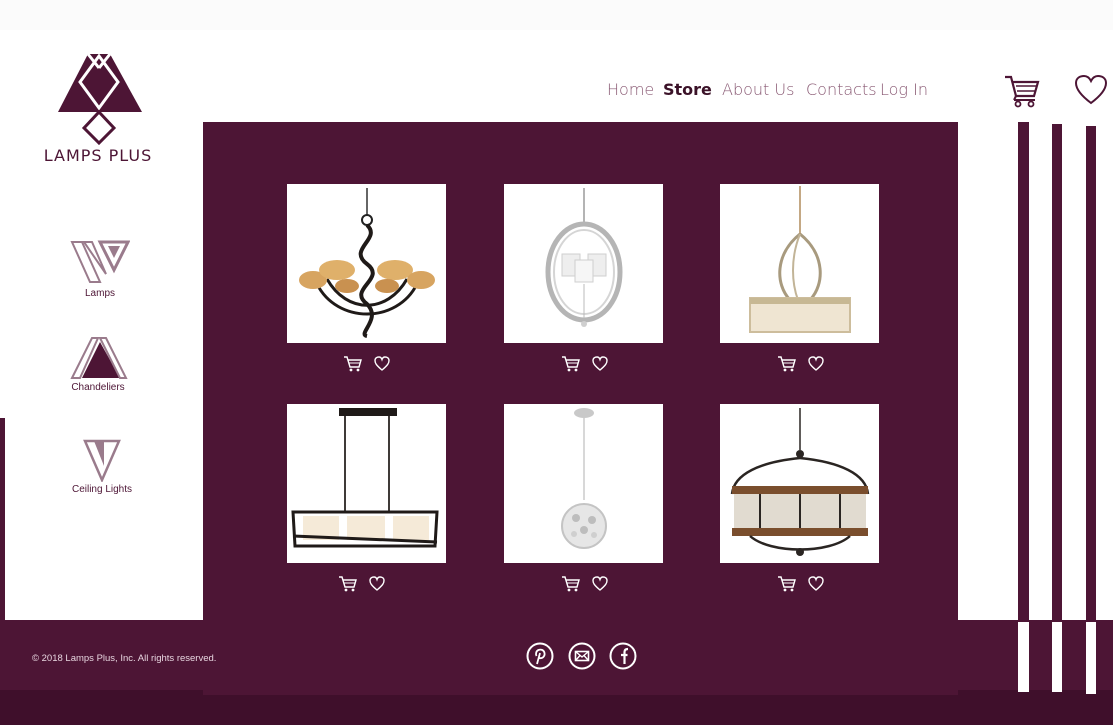  Describe the element at coordinates (758, 89) in the screenshot. I see `nav-about-us: About Us` at that location.